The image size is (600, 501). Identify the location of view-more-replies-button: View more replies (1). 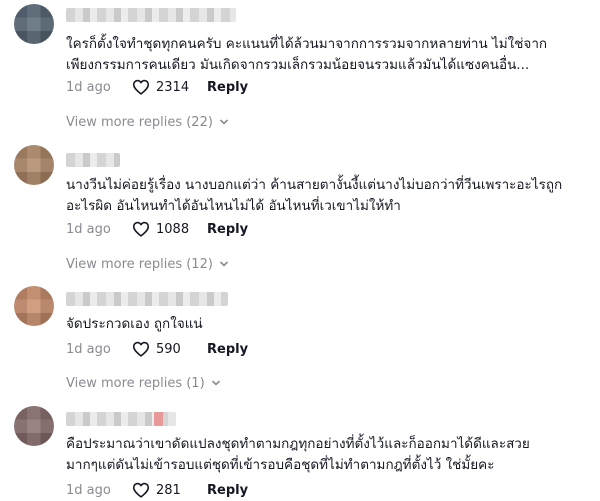
(143, 383).